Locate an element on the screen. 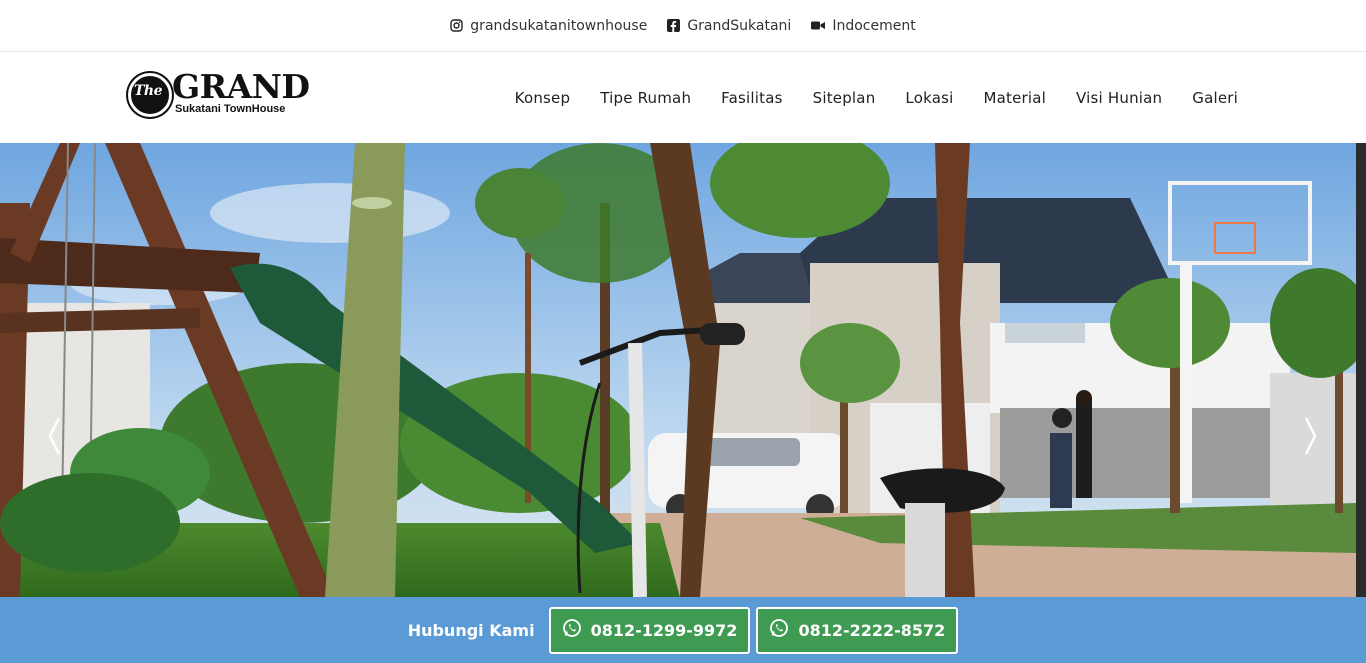 This screenshot has height=663, width=1366. site-logo: The GRAND Sukatani TownHouse is located at coordinates (219, 94).